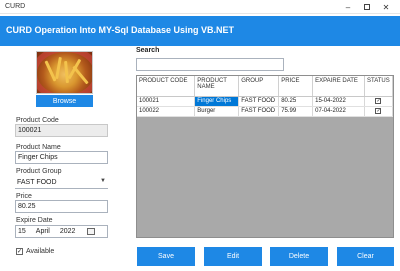  I want to click on edit-button: Edit, so click(233, 256).